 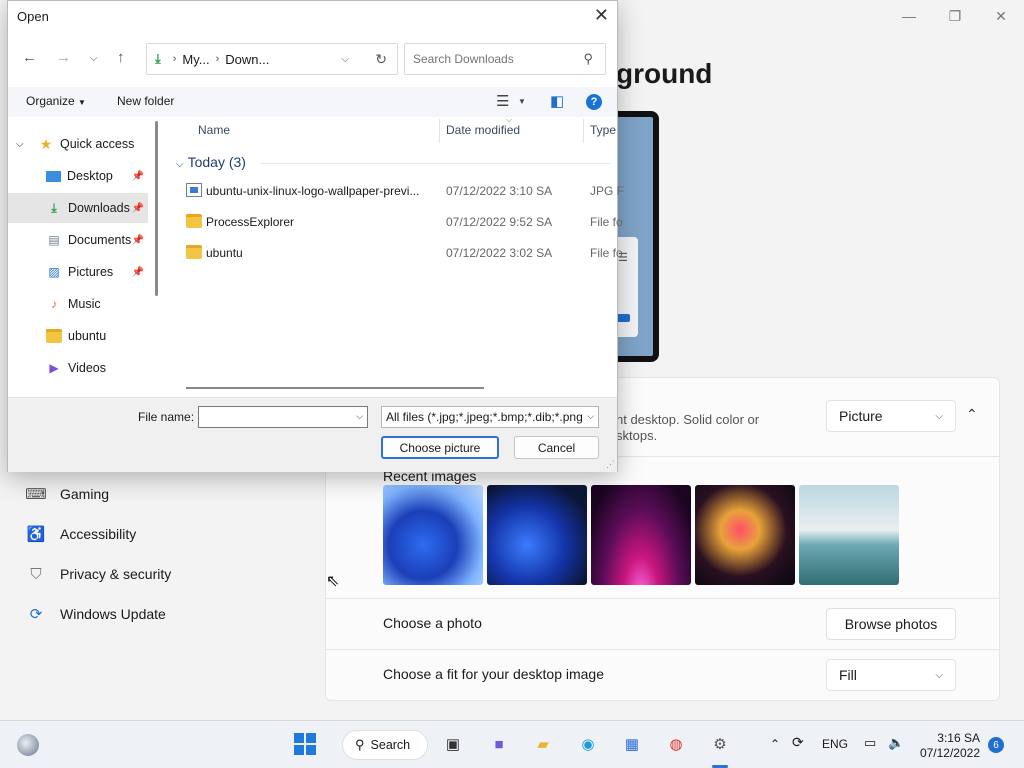 What do you see at coordinates (335, 388) in the screenshot?
I see `horizontal-scrollbar` at bounding box center [335, 388].